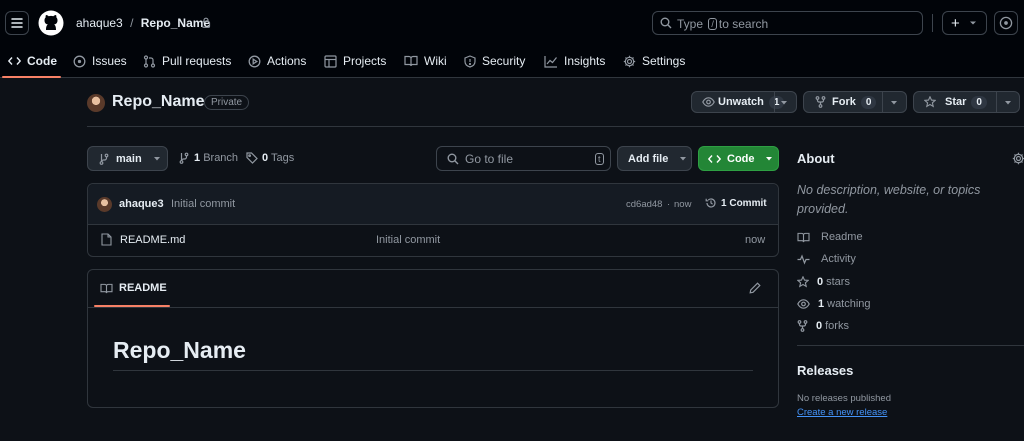 This screenshot has height=441, width=1024. I want to click on commit-hash: cd6ad48, so click(644, 204).